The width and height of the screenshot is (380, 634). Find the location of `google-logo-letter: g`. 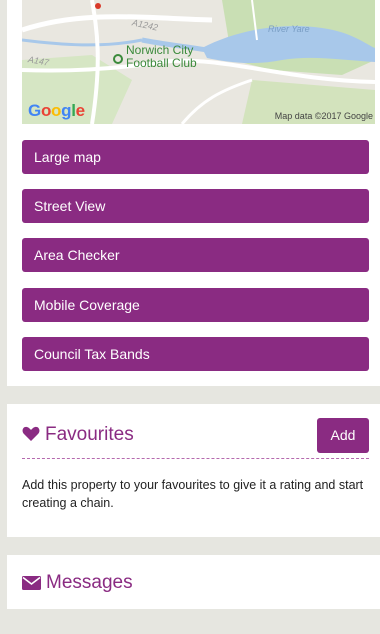

google-logo-letter: g is located at coordinates (66, 110).